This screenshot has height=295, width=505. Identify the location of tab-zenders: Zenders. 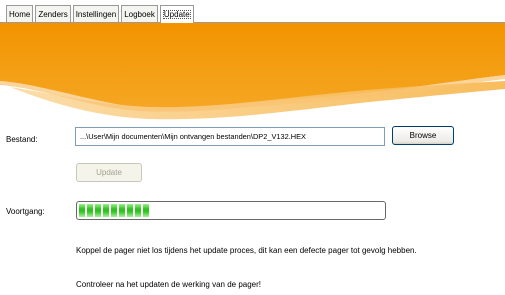
(53, 13).